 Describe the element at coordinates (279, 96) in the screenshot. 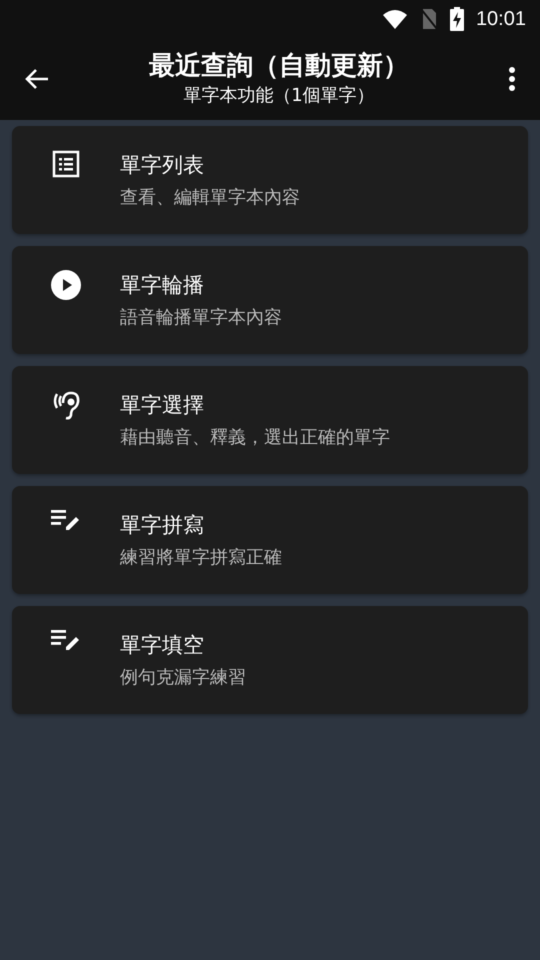

I see `toolbar-subtitle: 單字本功能（1個單字）` at that location.